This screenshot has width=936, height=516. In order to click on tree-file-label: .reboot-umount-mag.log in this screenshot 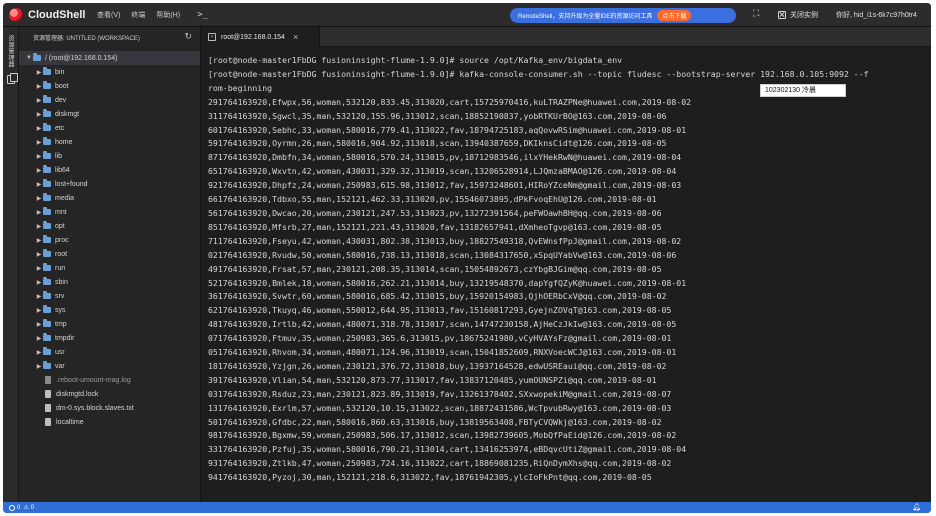, I will do `click(93, 380)`.